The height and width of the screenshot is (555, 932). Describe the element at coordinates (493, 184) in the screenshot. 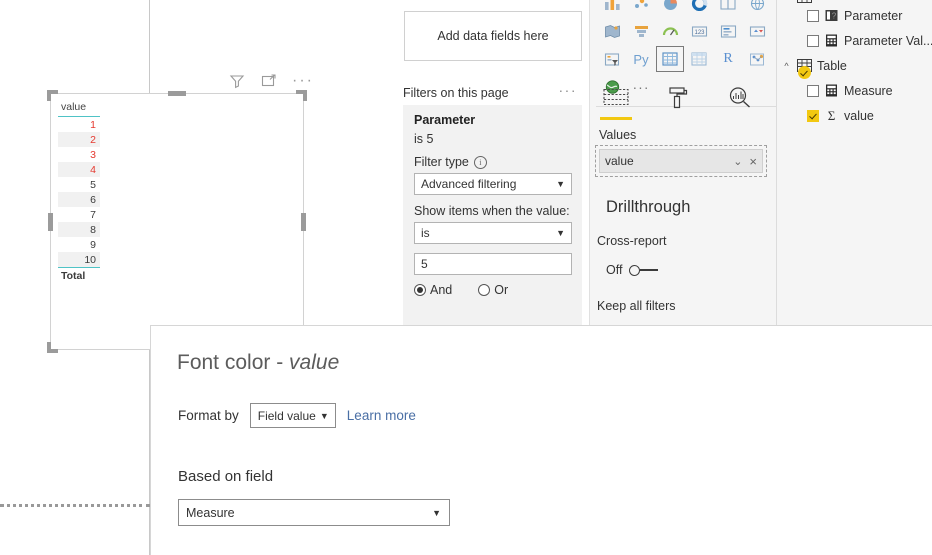

I see `filter-type-select: Advanced filtering ▼` at that location.